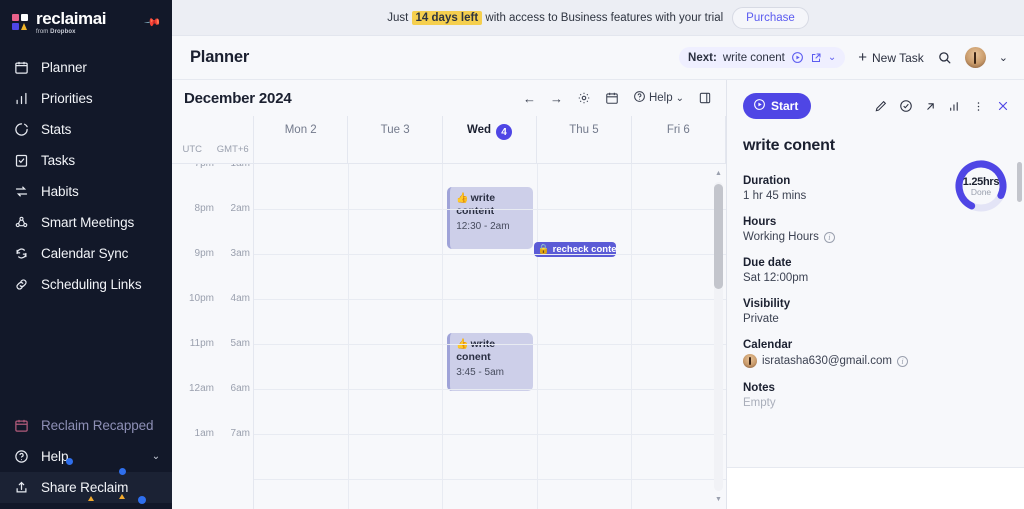 Image resolution: width=1024 pixels, height=509 pixels. What do you see at coordinates (718, 499) in the screenshot?
I see `scroll-down-arrow-icon: ▼` at bounding box center [718, 499].